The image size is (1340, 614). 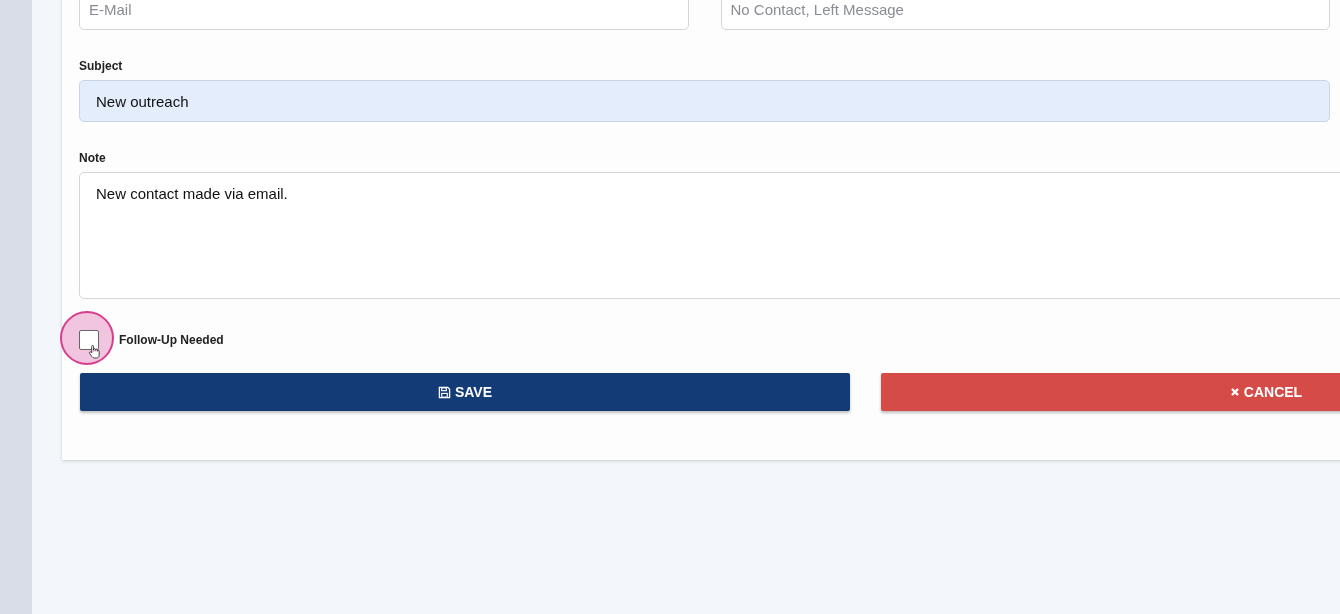 I want to click on field-label: Note, so click(x=93, y=158).